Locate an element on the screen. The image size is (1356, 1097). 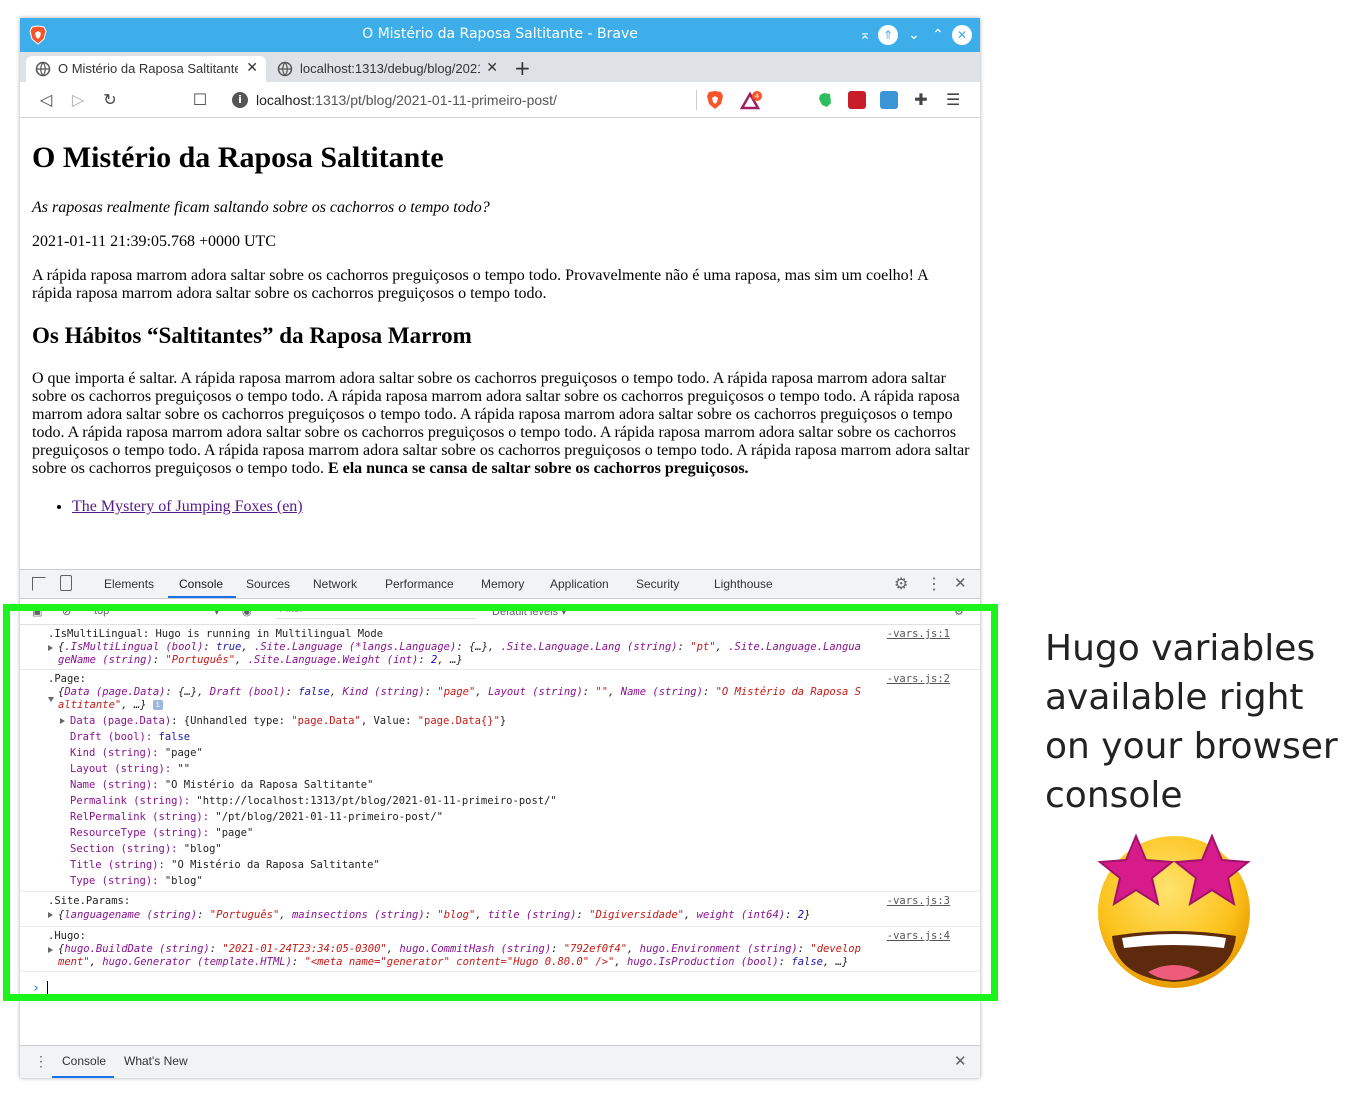
tab-elements: Elements is located at coordinates (129, 584).